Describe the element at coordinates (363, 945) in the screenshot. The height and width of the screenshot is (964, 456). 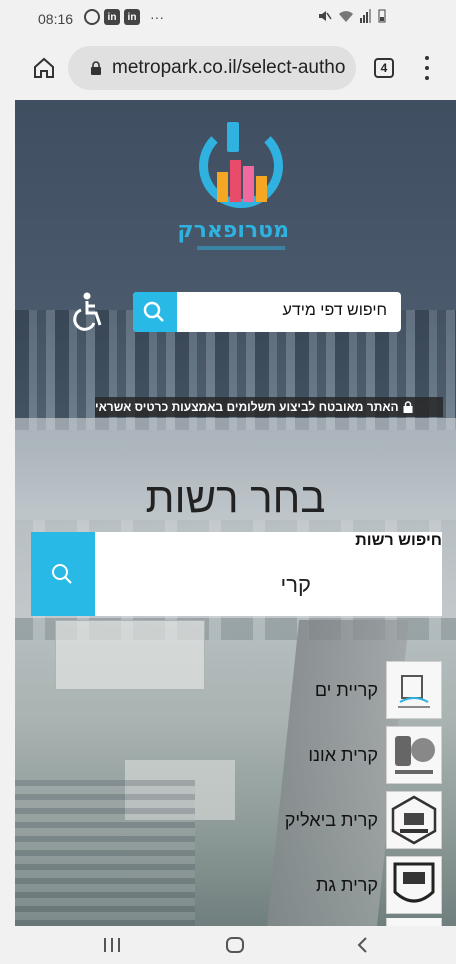
I see `back-icon` at that location.